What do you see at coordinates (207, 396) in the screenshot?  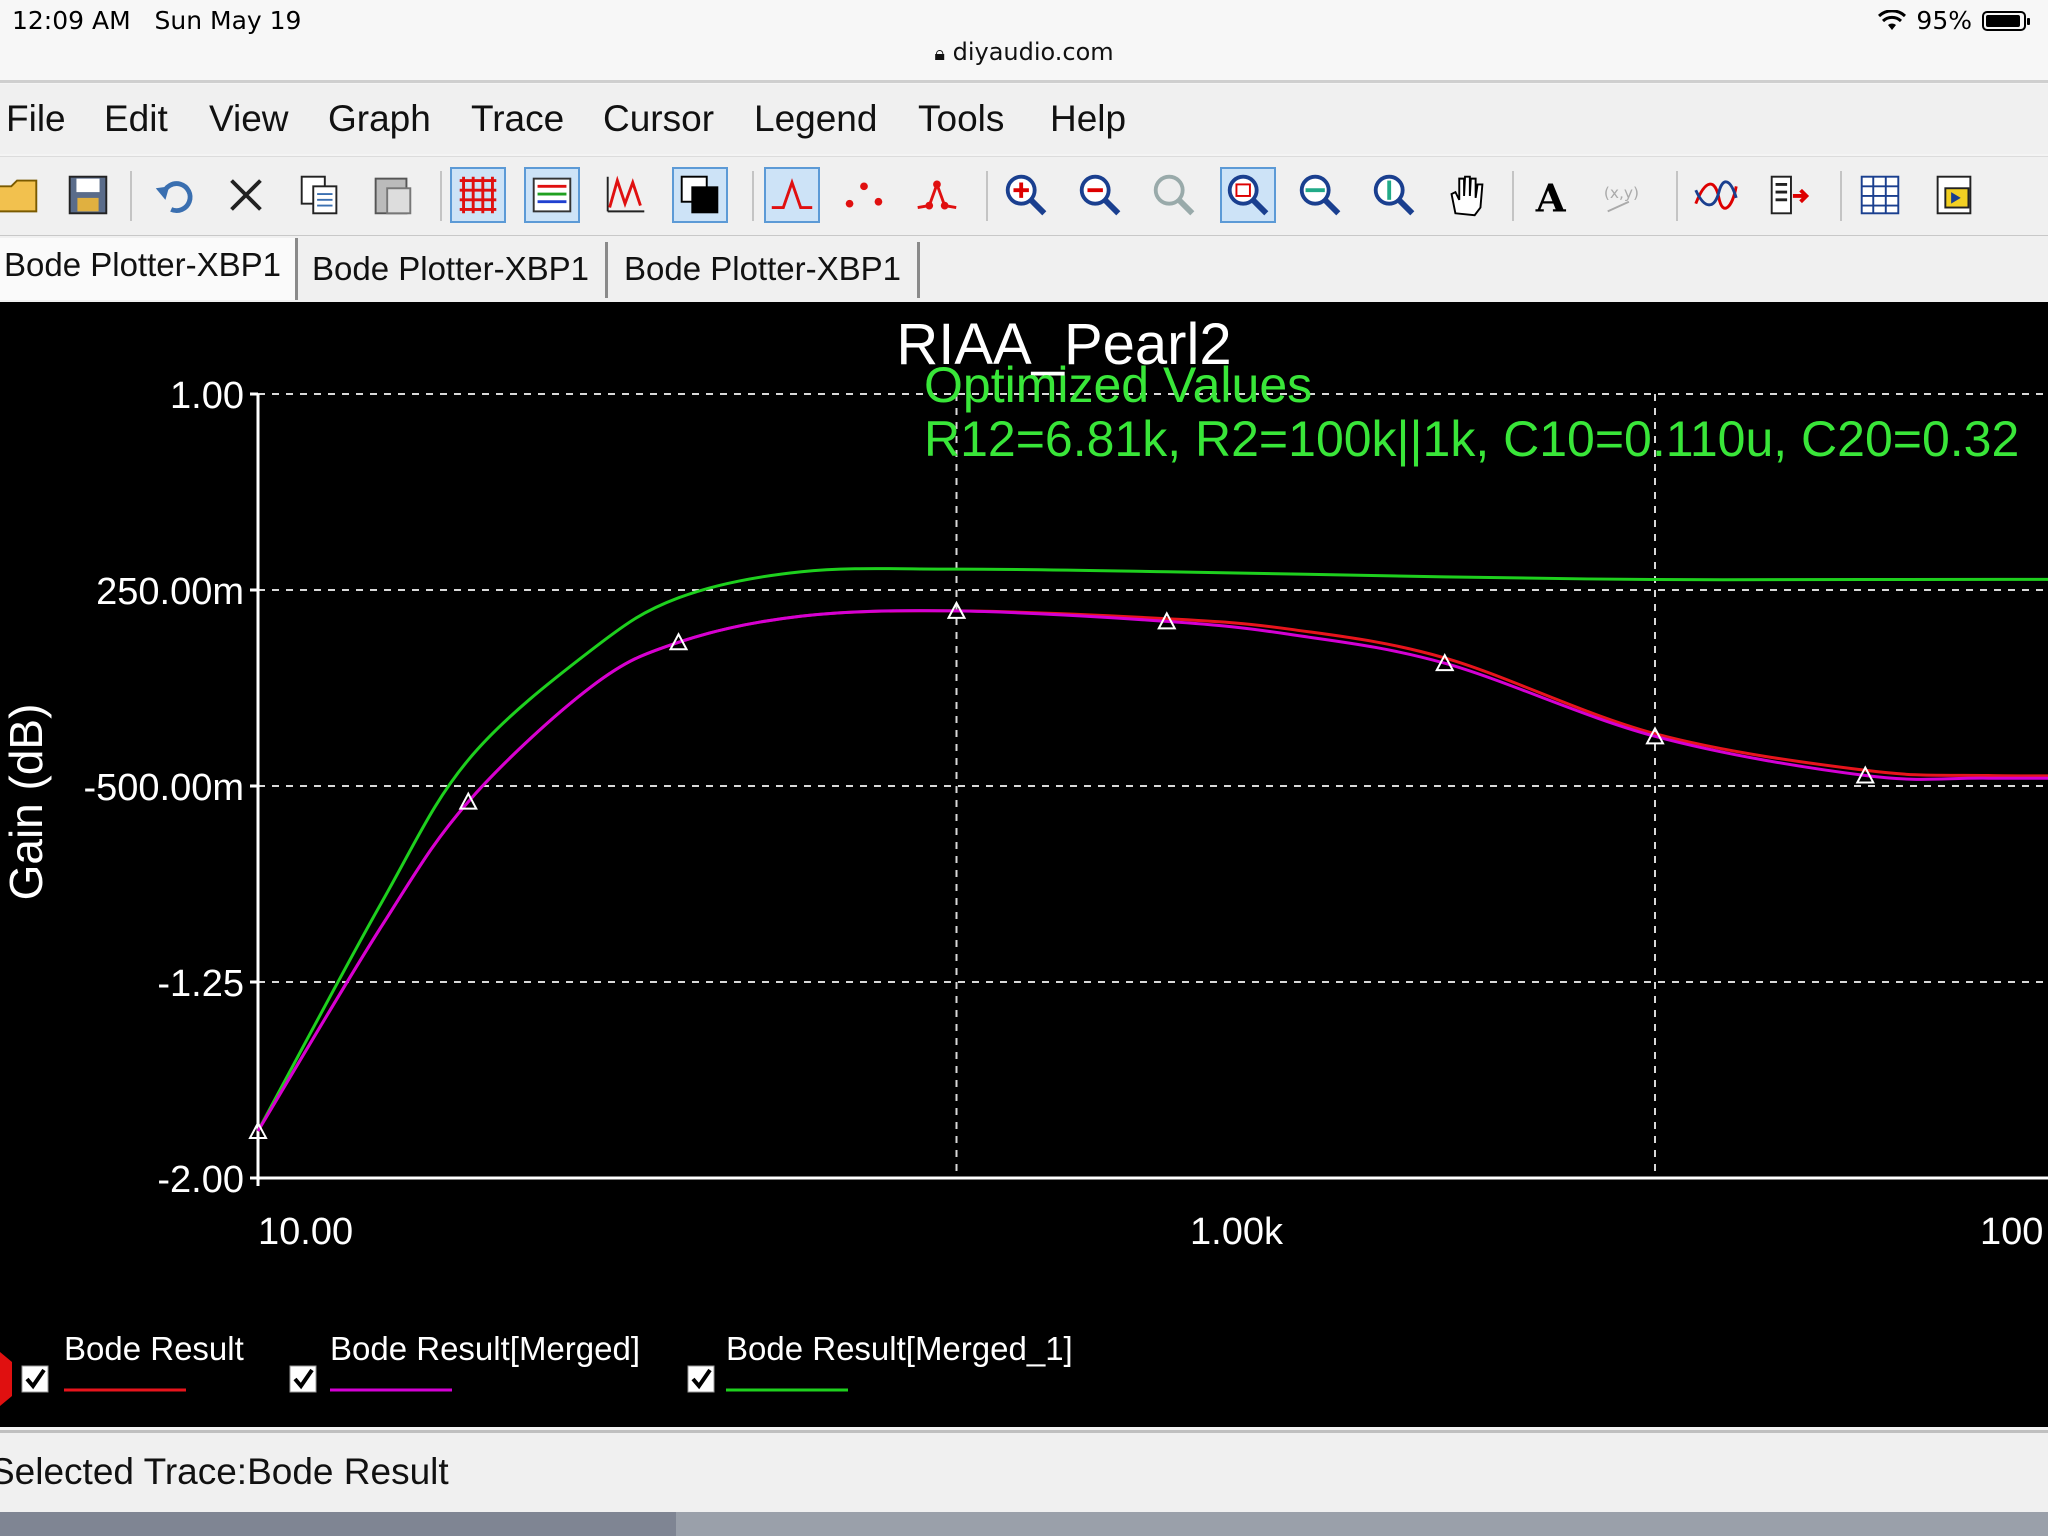 I see `y-tick-label: 1.00` at bounding box center [207, 396].